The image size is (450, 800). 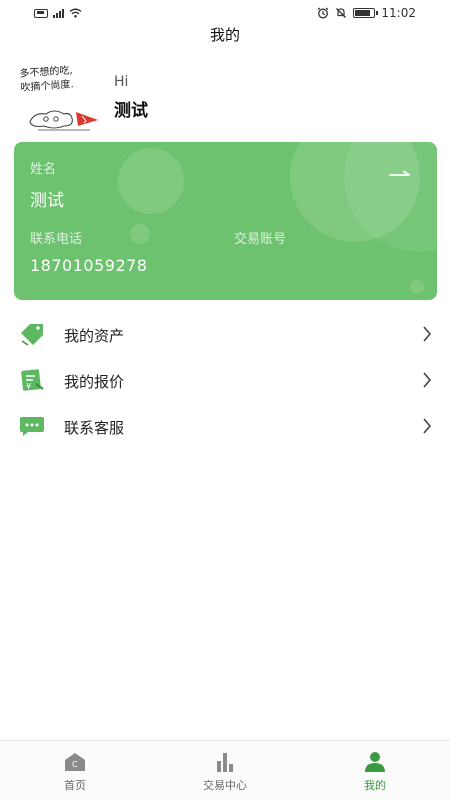 I want to click on profile-header: 多不想的吃, 吹摘个尚度. Hi, so click(x=73, y=102).